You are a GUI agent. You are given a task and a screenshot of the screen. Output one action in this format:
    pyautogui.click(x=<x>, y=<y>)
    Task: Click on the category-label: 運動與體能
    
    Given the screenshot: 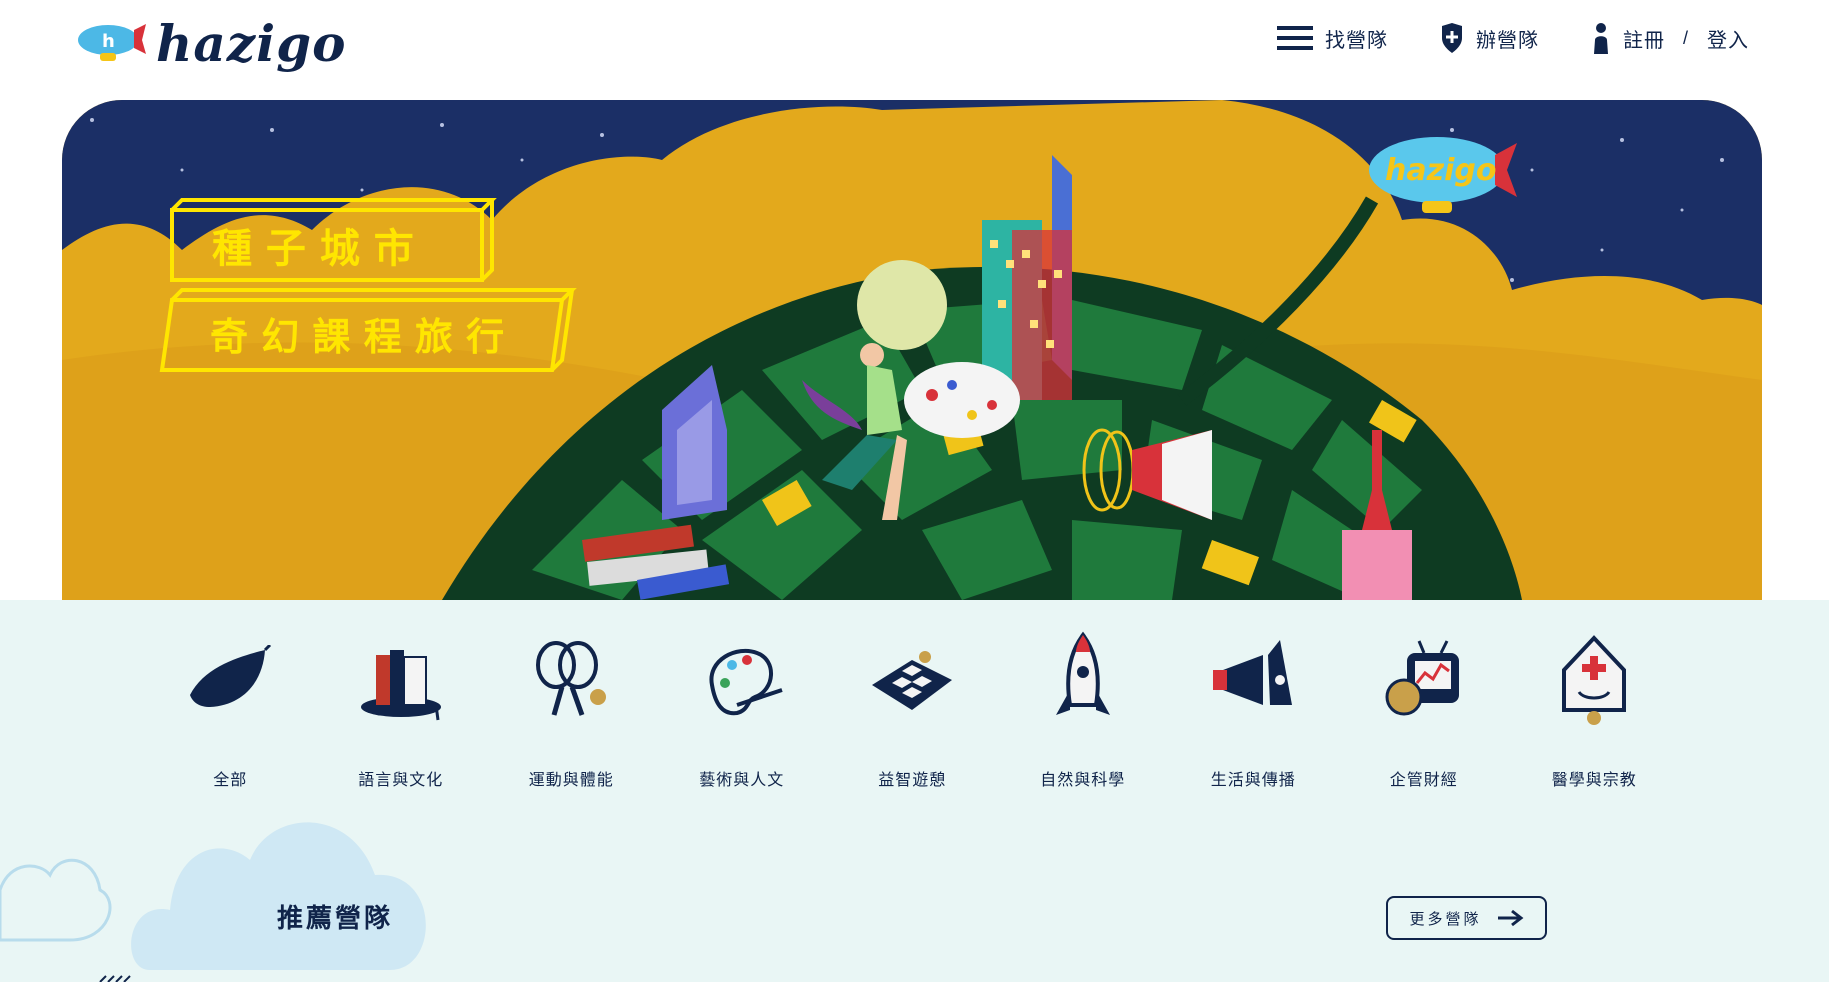 What is the action you would take?
    pyautogui.click(x=571, y=780)
    